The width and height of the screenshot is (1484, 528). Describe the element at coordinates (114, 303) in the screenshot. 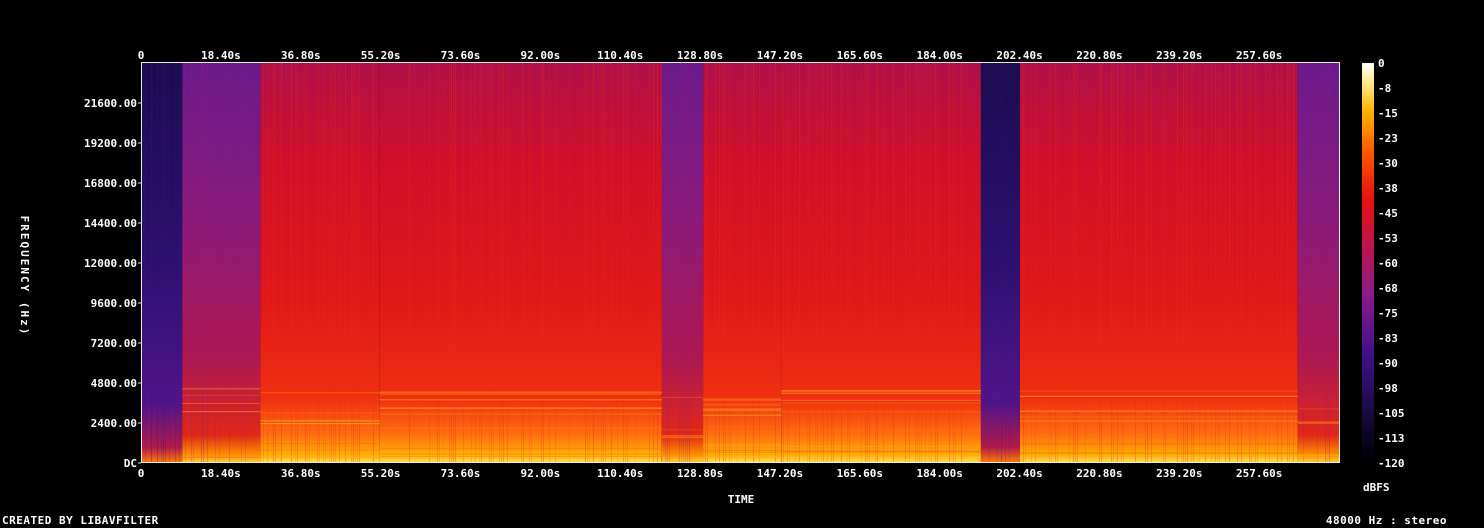

I see `y-tick-label: 9600.00` at that location.